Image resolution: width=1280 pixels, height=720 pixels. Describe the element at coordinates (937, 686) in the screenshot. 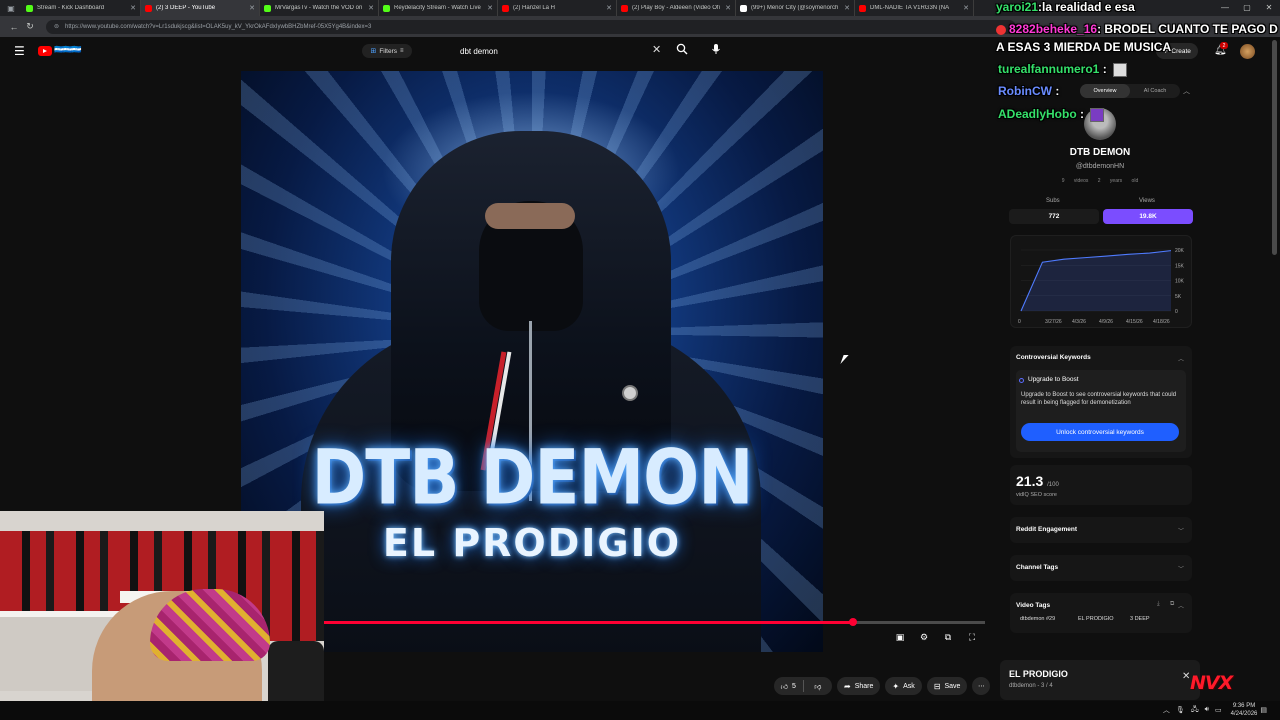

I see `bookmark-icon: ⊟` at that location.